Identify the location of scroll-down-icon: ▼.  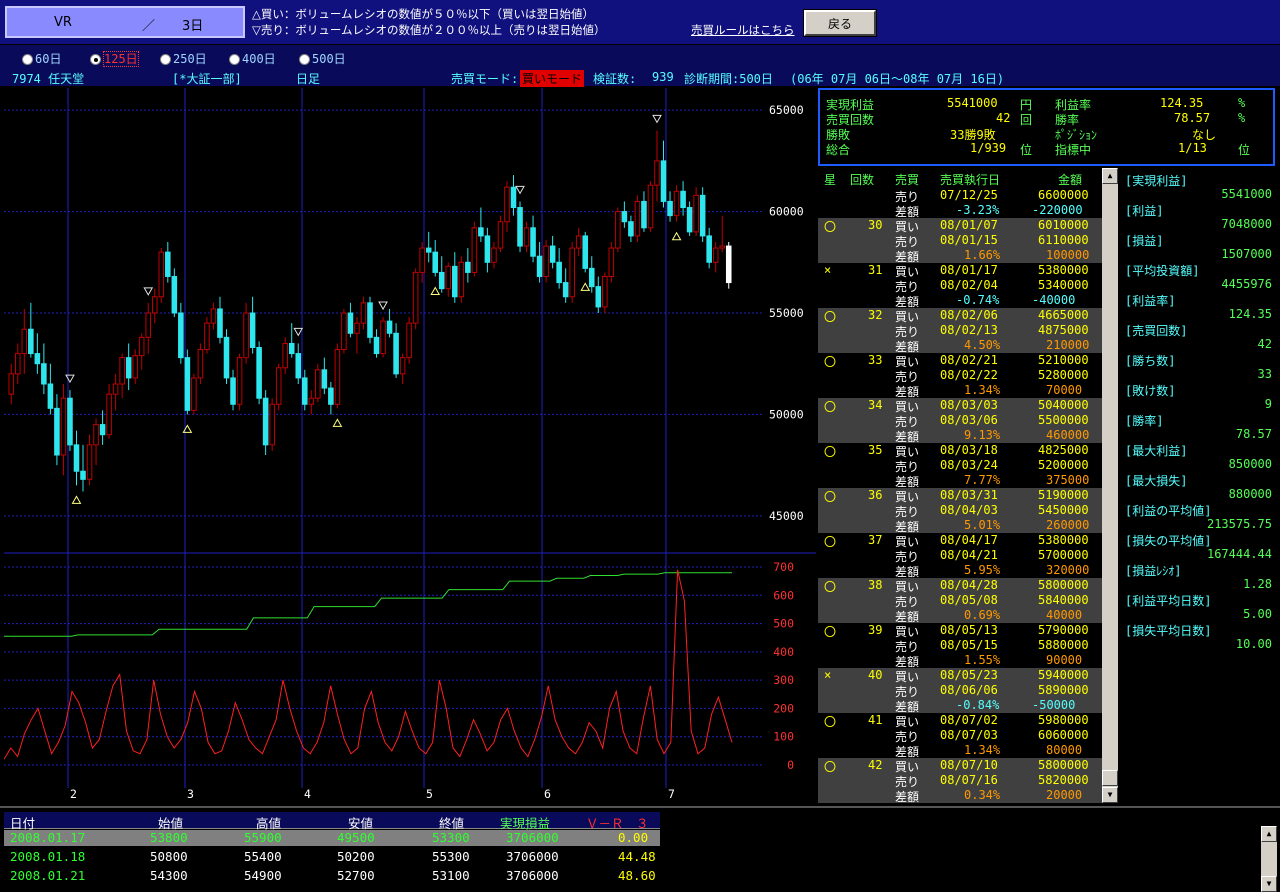
(1110, 795).